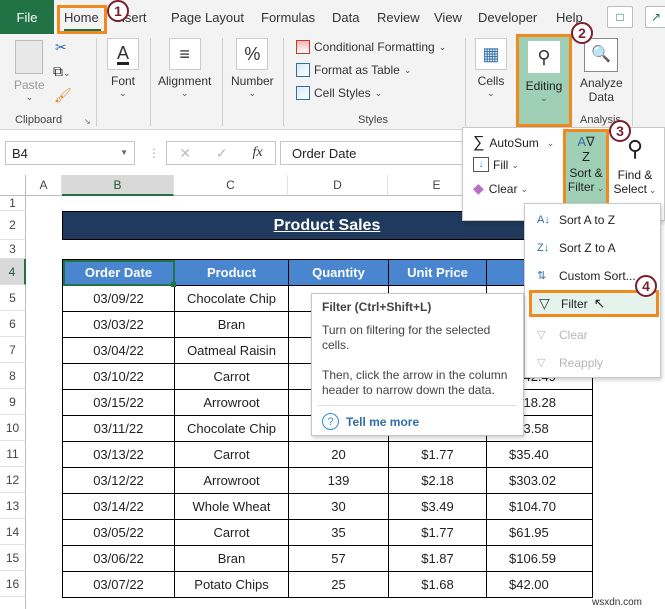  Describe the element at coordinates (222, 153) in the screenshot. I see `confirm-icon: ✓` at that location.